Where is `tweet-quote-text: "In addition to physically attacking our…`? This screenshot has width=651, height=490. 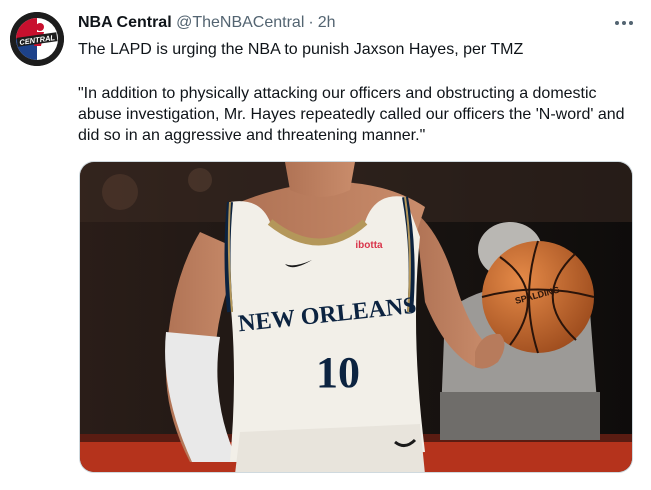 tweet-quote-text: "In addition to physically attacking our… is located at coordinates (351, 114).